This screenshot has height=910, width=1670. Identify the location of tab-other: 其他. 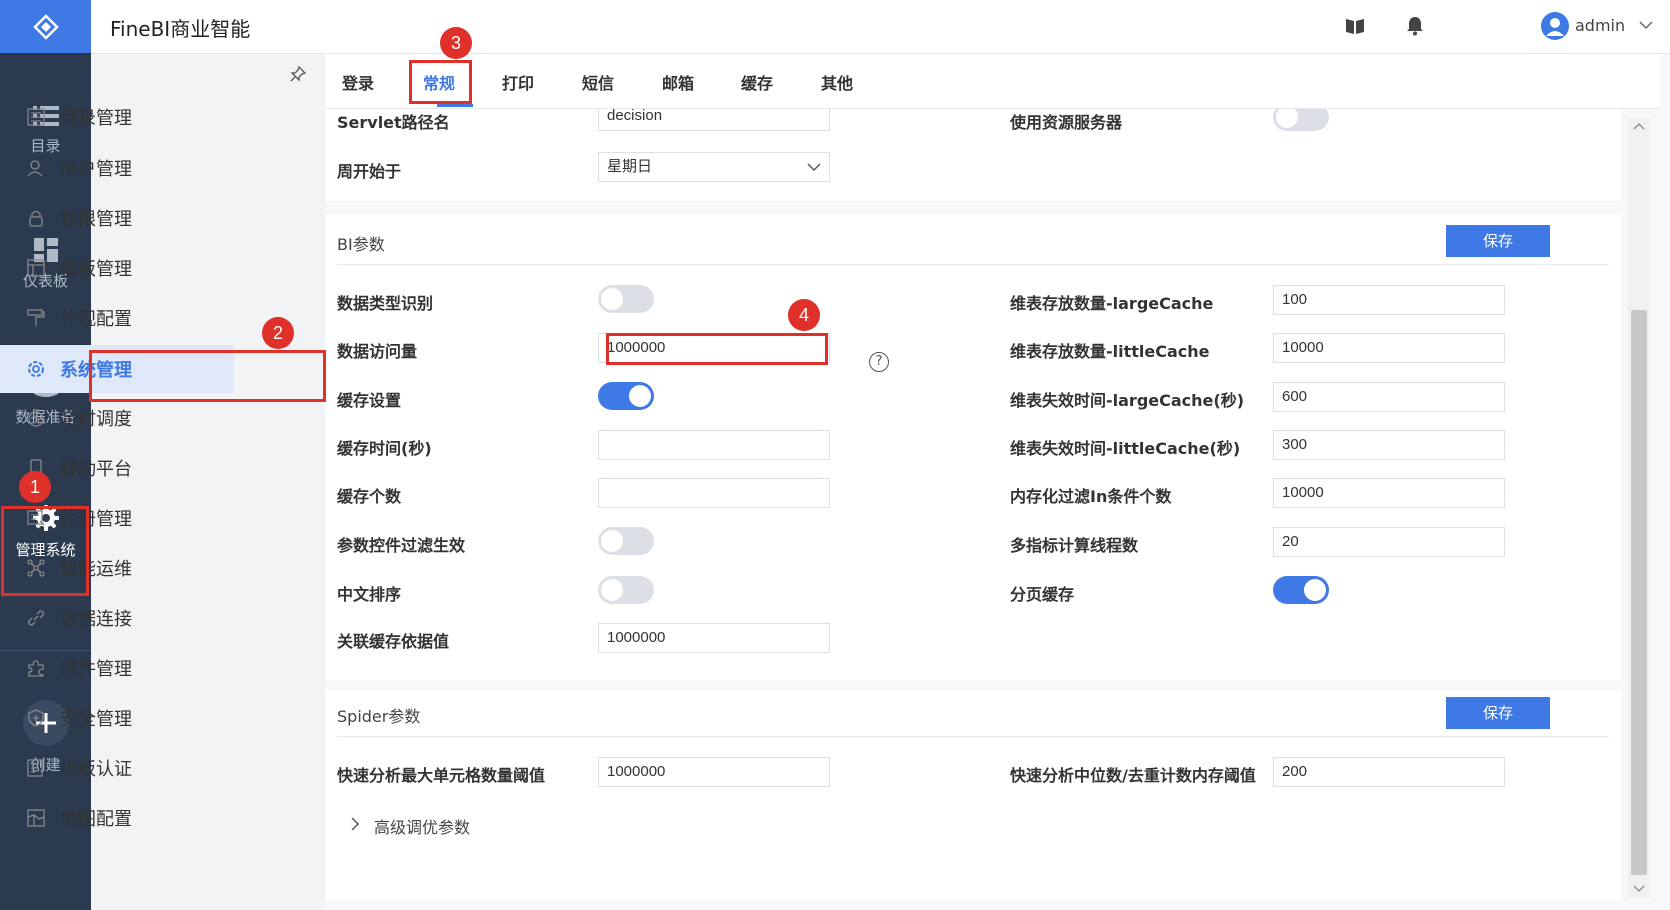
(837, 82).